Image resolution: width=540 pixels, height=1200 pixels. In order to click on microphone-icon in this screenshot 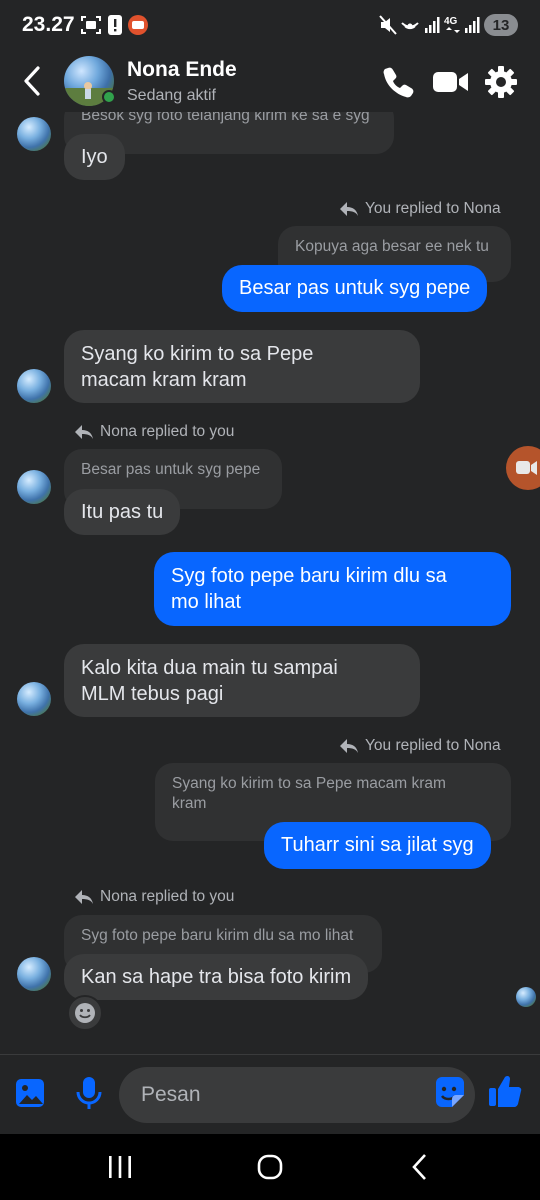, I will do `click(89, 1093)`.